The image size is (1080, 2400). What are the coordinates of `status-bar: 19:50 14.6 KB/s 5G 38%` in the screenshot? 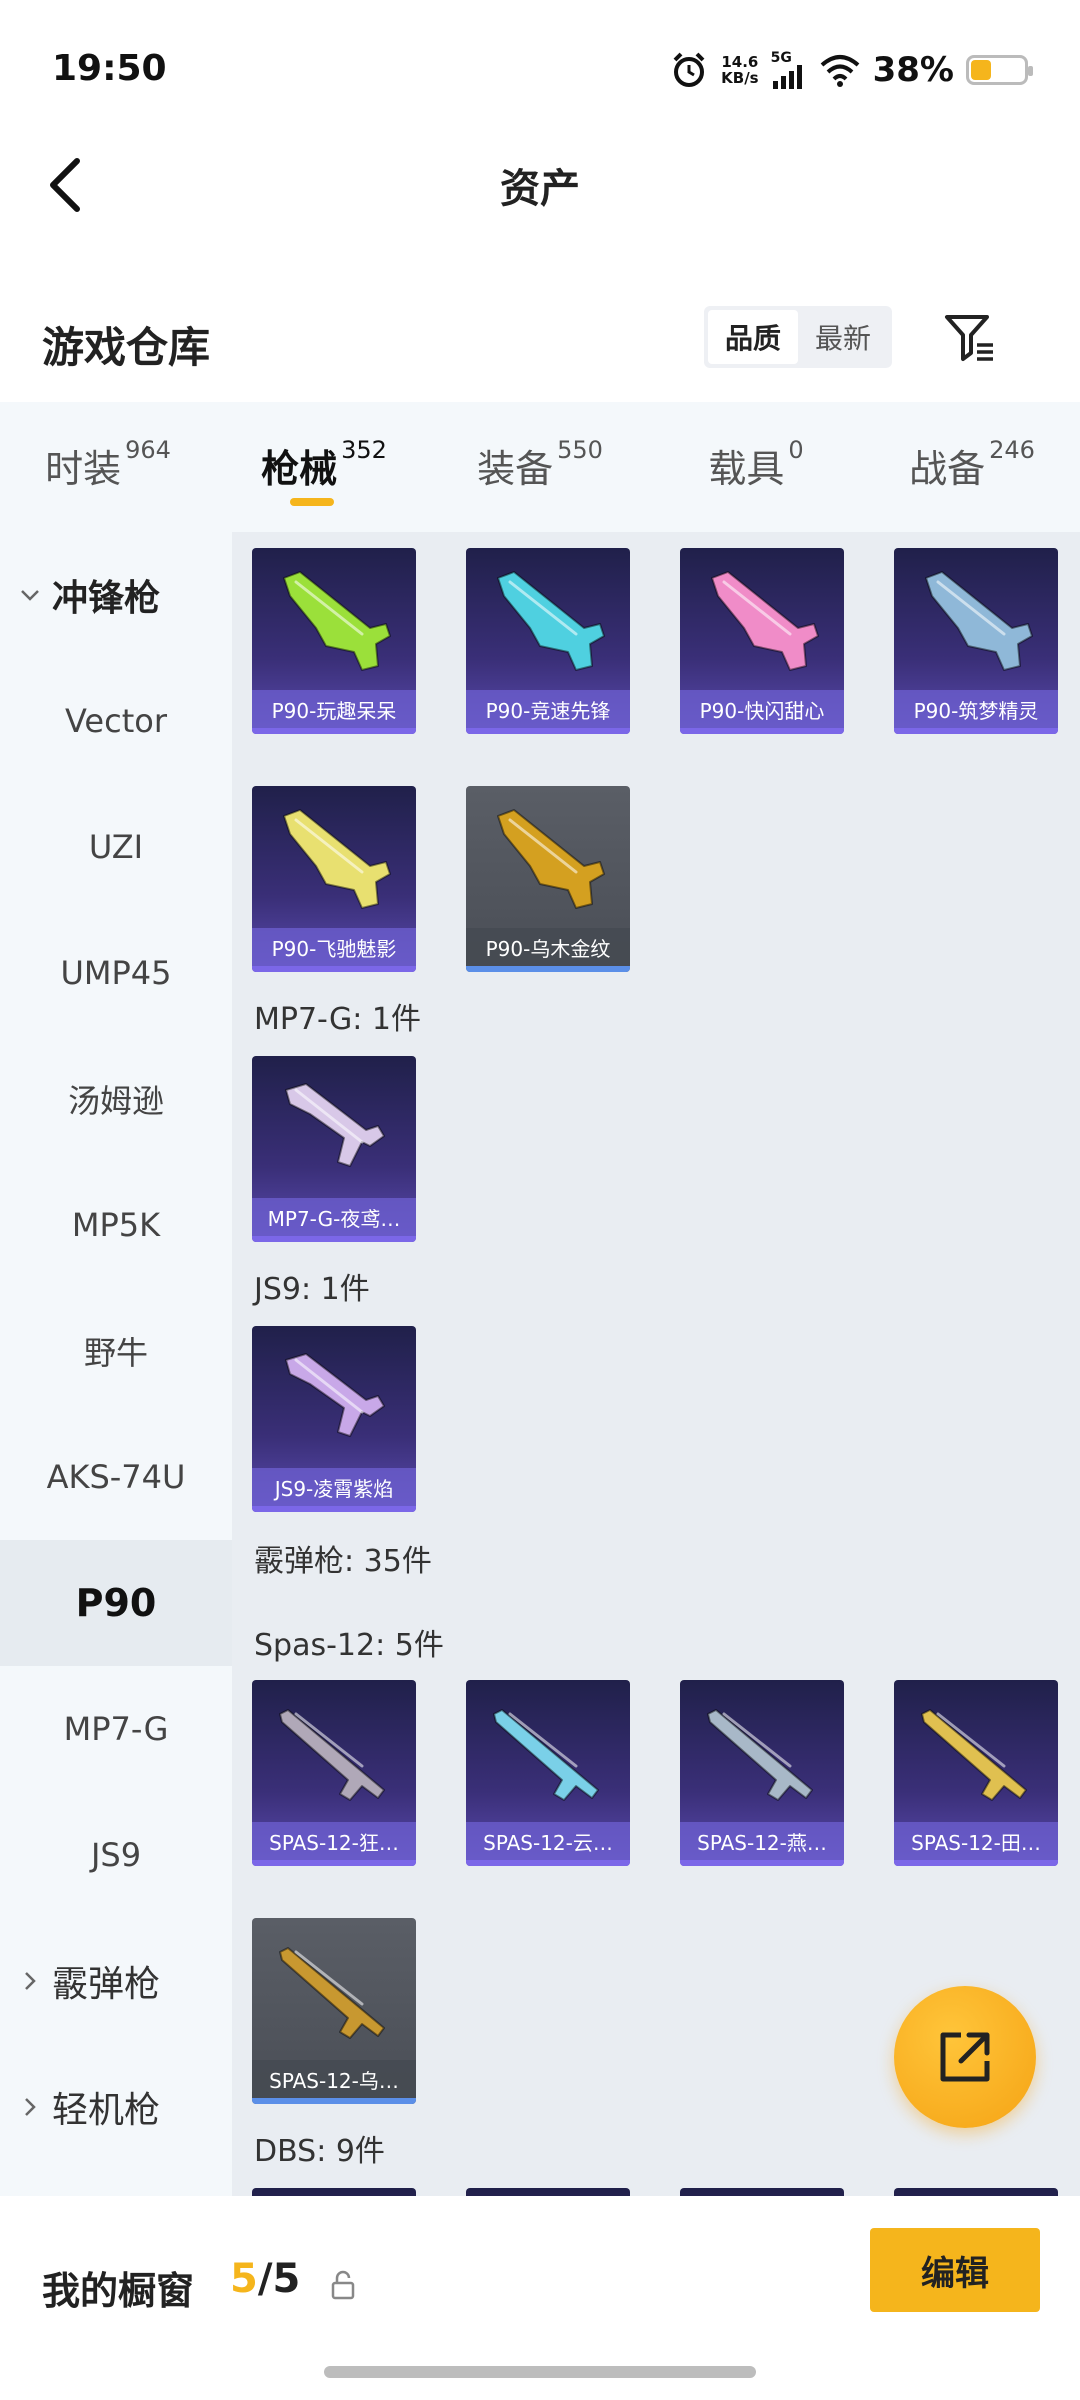 It's located at (540, 70).